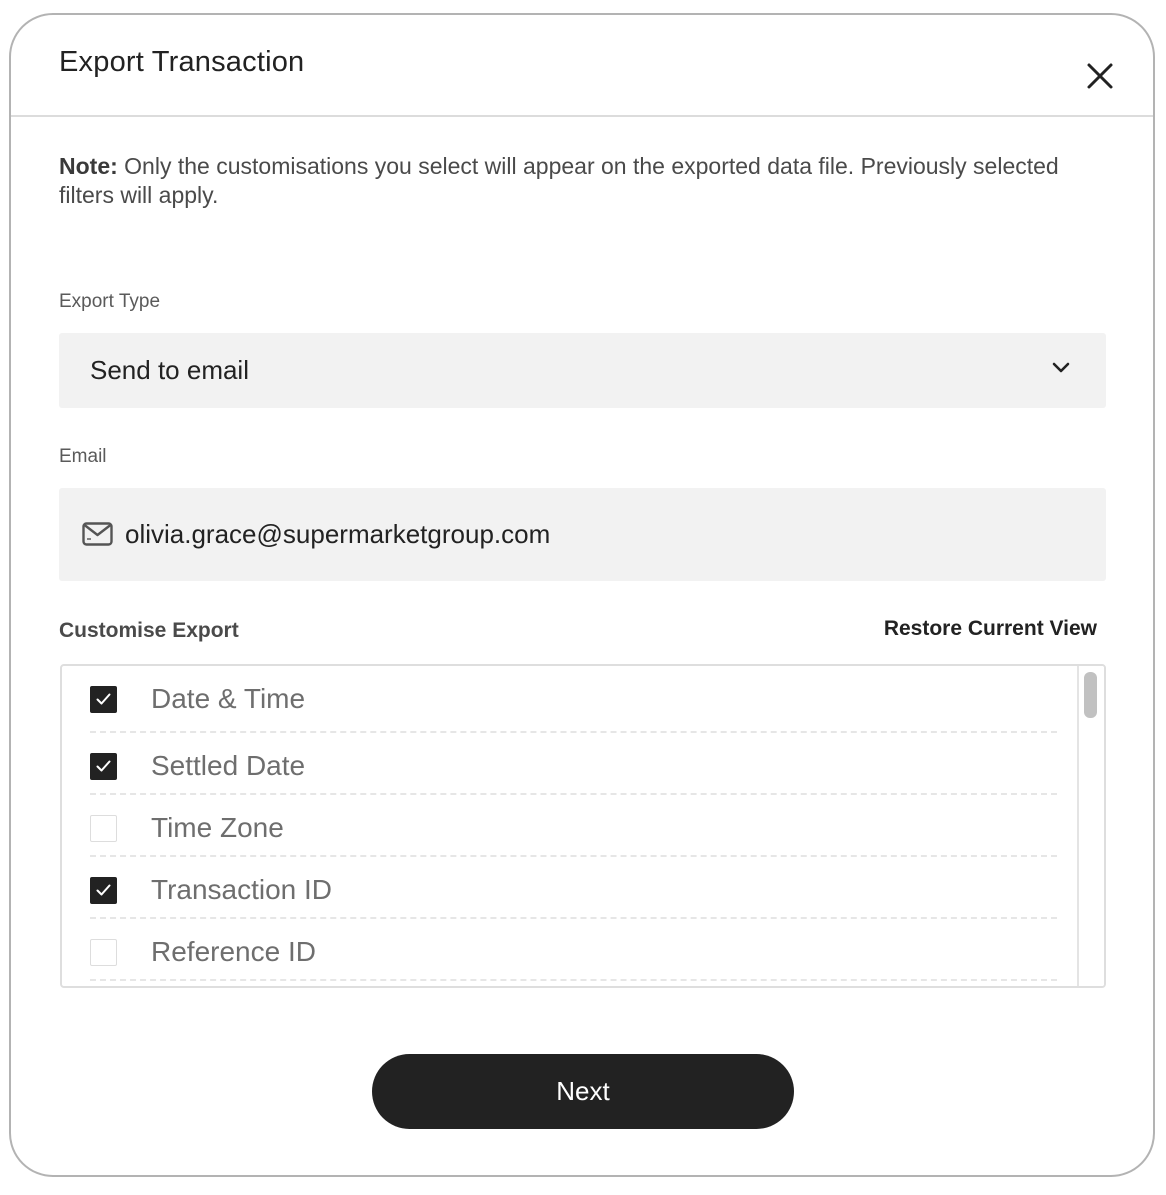 The height and width of the screenshot is (1195, 1166). Describe the element at coordinates (582, 66) in the screenshot. I see `dialog-header: Export Transaction` at that location.